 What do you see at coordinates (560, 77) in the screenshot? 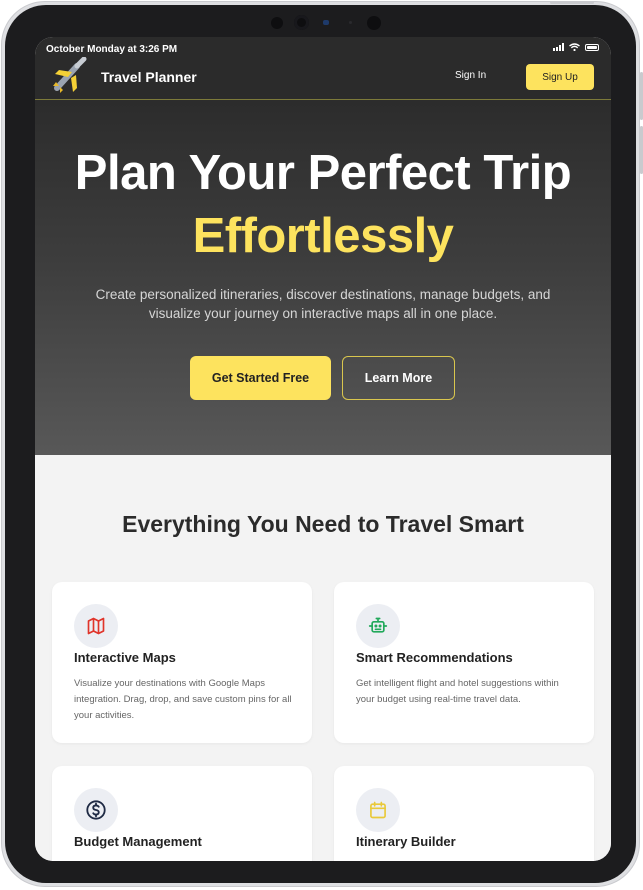
I see `sign-up-button: Sign Up` at bounding box center [560, 77].